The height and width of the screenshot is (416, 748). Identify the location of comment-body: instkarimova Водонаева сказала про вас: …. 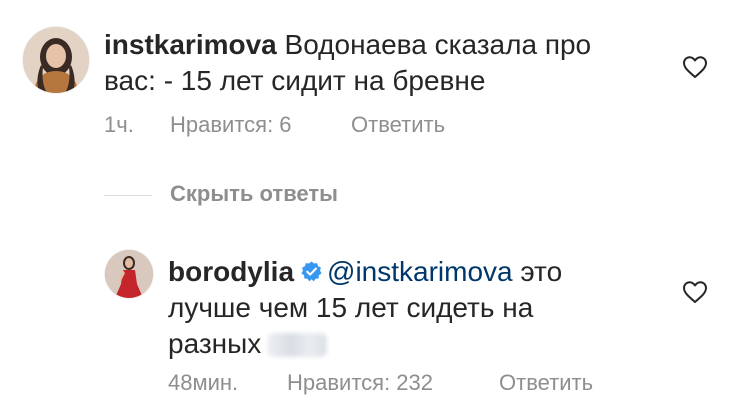
(384, 63).